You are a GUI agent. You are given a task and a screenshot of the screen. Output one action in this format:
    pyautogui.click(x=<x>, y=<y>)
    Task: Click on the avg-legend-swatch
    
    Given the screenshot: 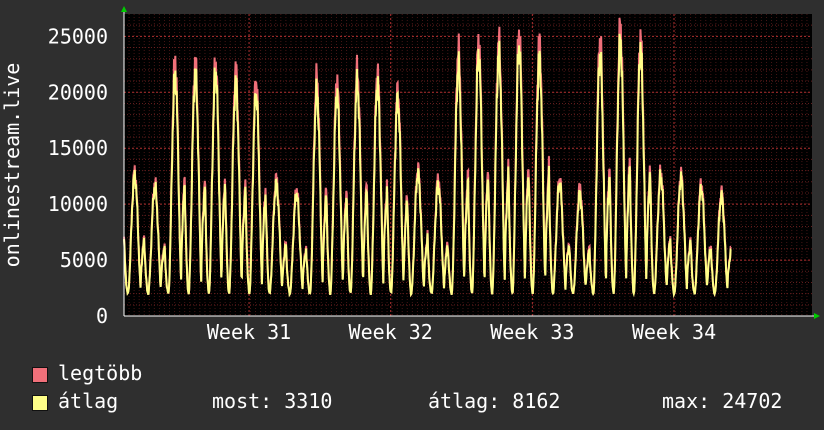 What is the action you would take?
    pyautogui.click(x=40, y=403)
    